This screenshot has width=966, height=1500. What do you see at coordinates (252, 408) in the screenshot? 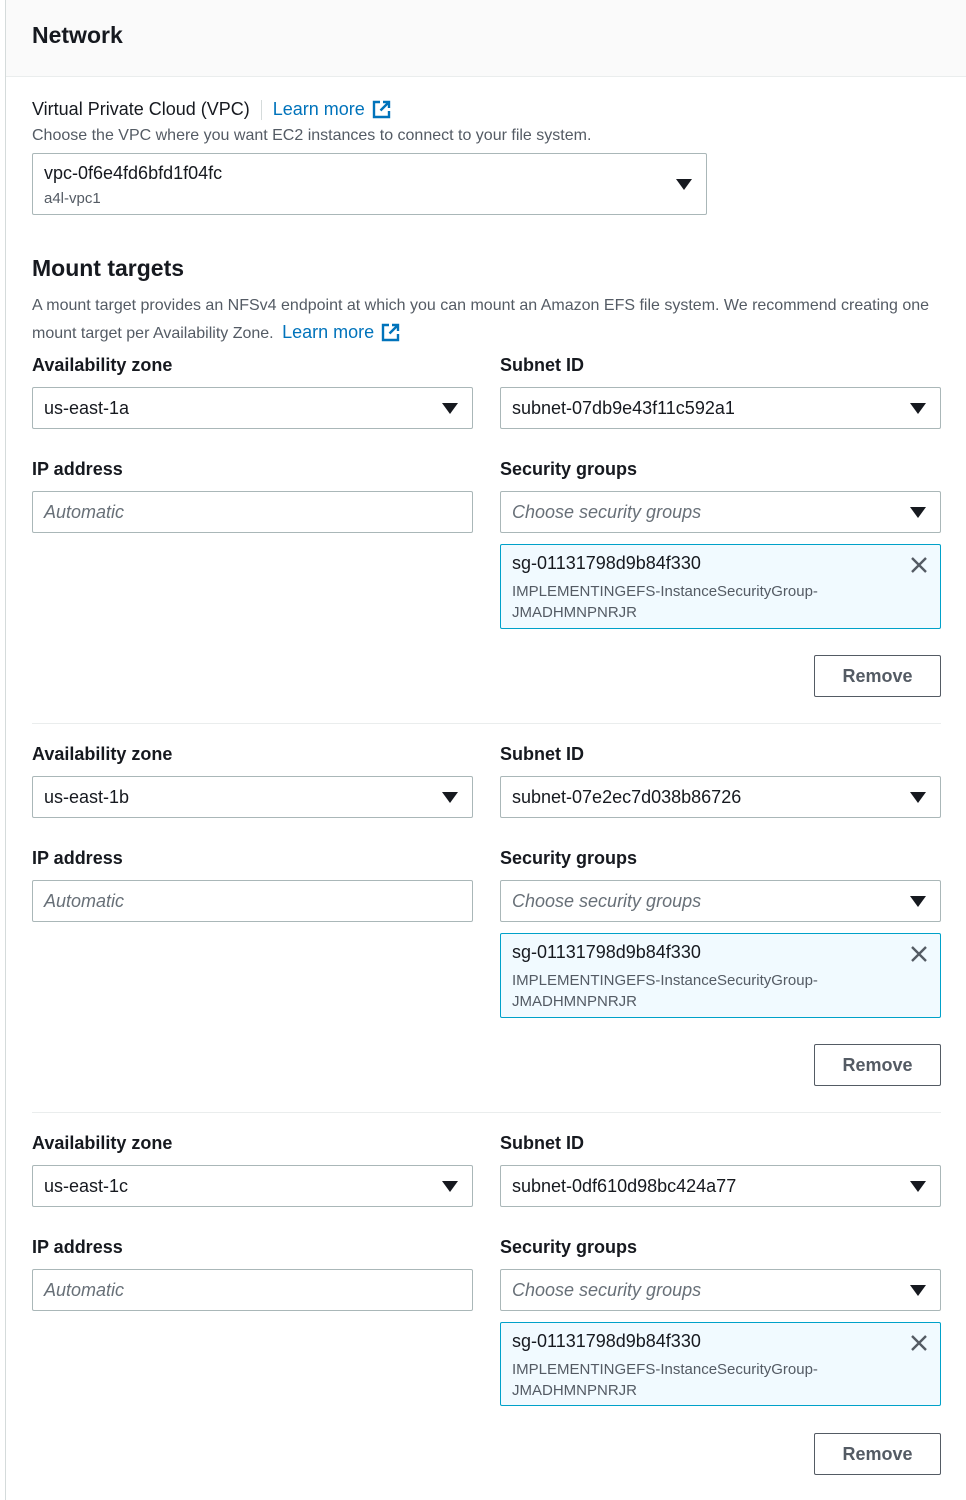
I see `az-select: us-east-1a` at bounding box center [252, 408].